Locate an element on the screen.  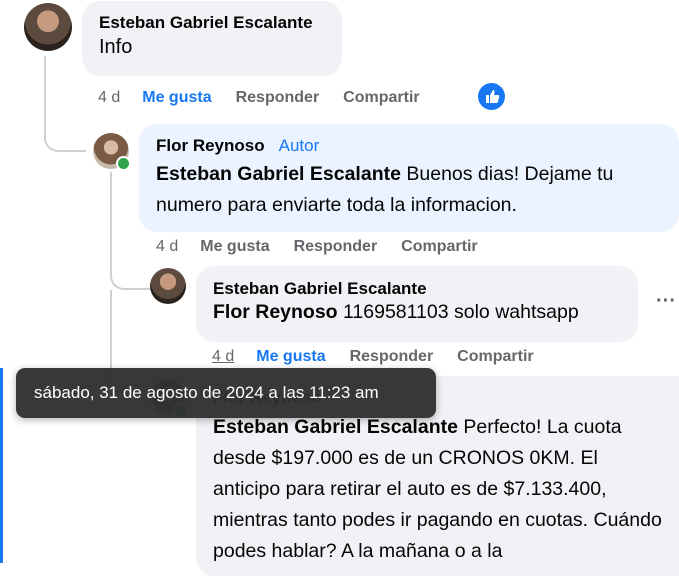
more-options-icon: ··· is located at coordinates (666, 301).